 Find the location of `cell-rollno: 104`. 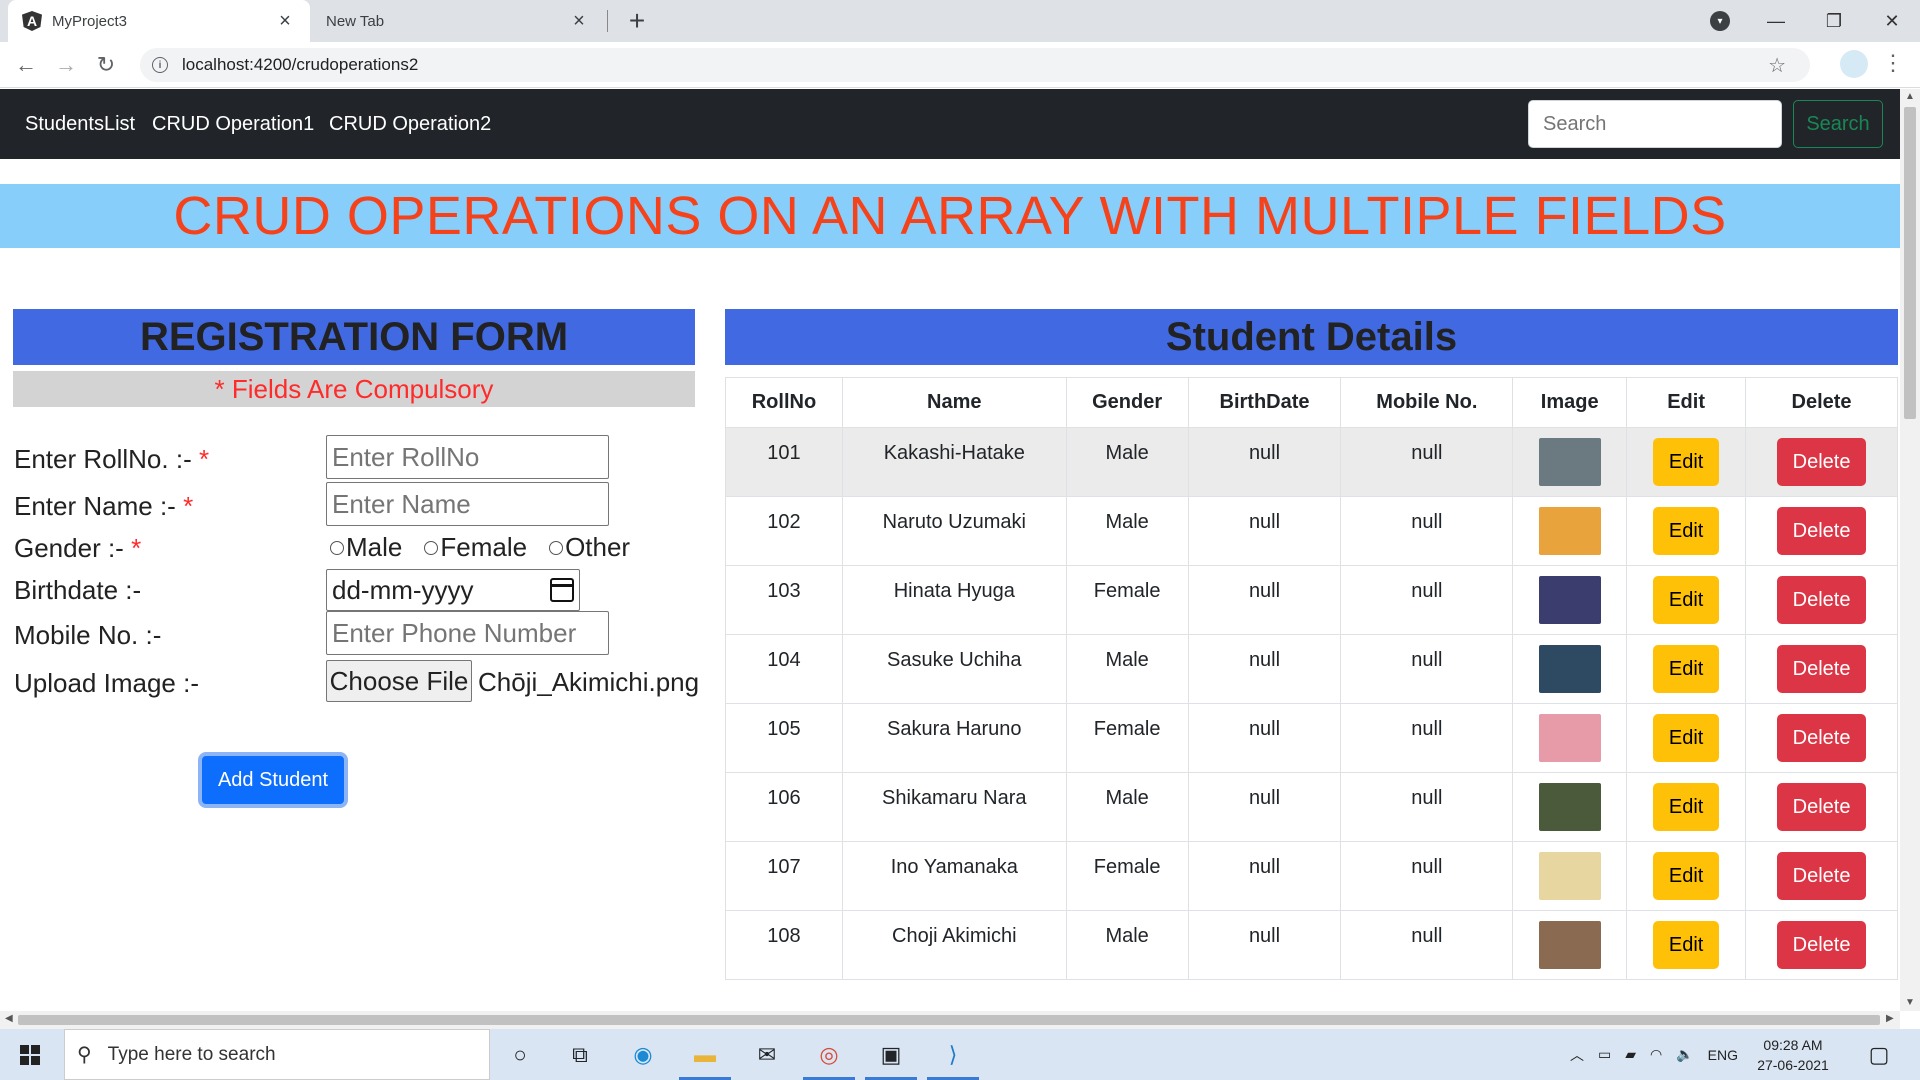

cell-rollno: 104 is located at coordinates (784, 669).